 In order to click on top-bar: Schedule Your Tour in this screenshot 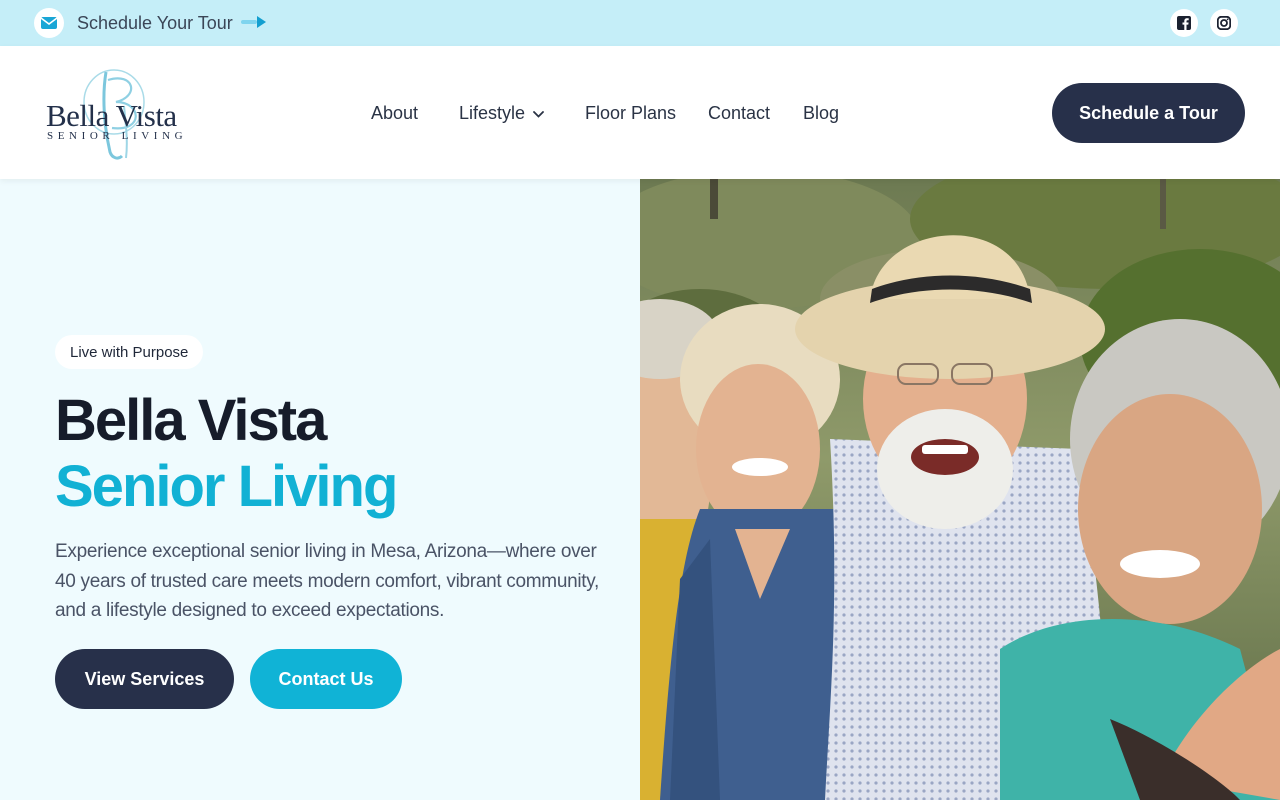, I will do `click(640, 23)`.